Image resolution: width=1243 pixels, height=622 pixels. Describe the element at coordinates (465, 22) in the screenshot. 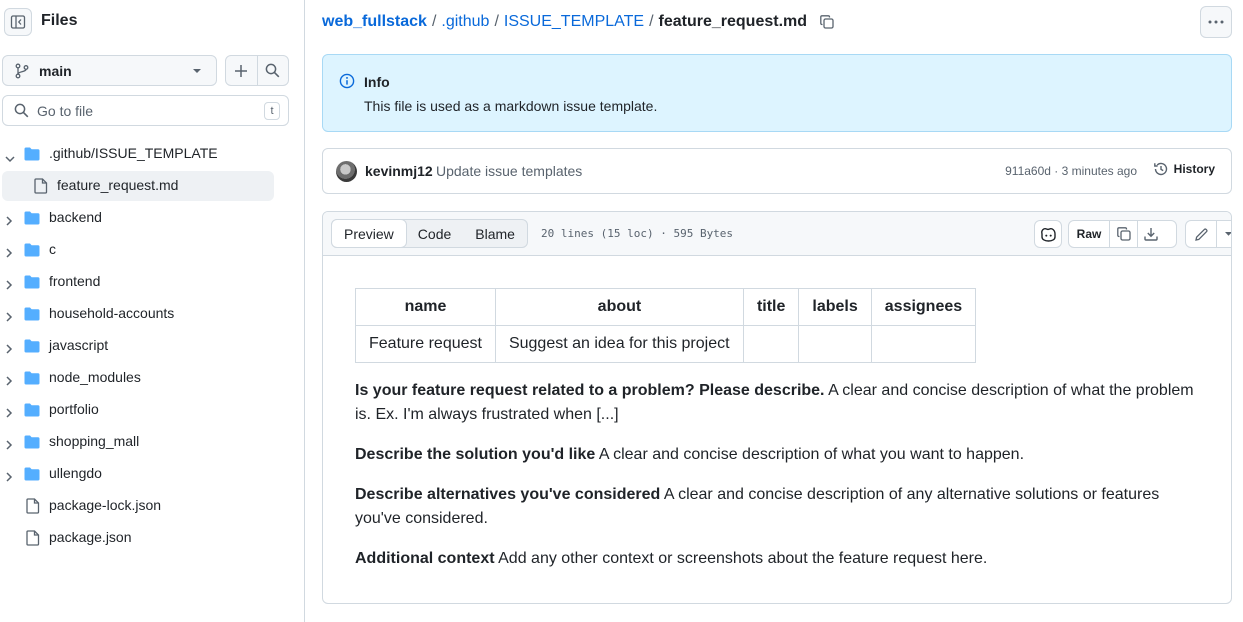

I see `breadcrumb-github-link: .github` at that location.